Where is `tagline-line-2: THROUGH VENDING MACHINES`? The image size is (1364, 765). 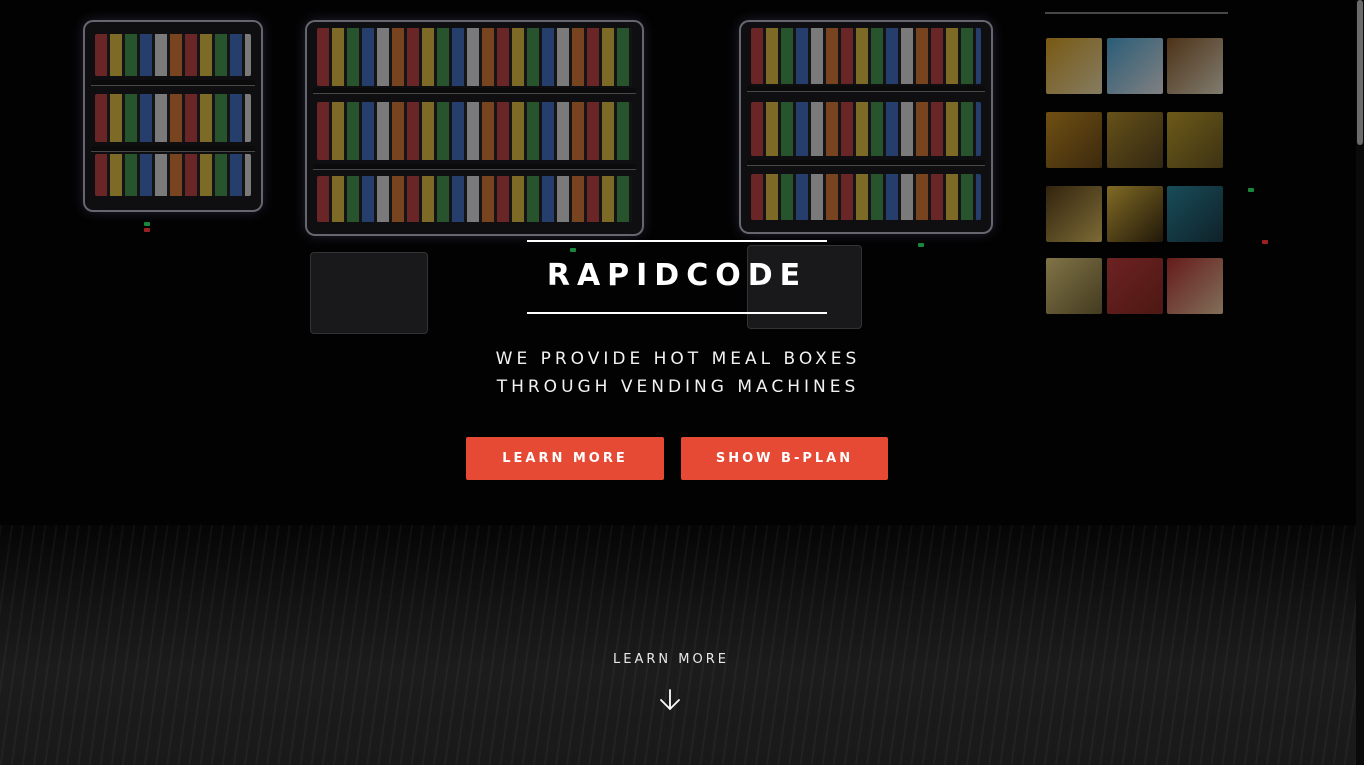 tagline-line-2: THROUGH VENDING MACHINES is located at coordinates (678, 387).